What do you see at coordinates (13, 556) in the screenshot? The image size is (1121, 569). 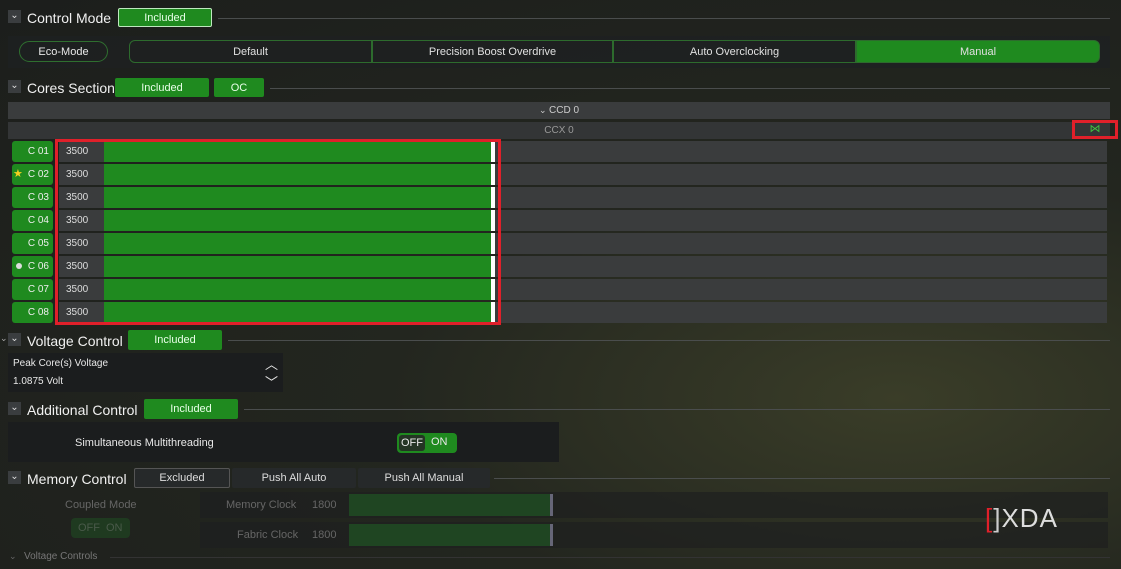 I see `collapse-voltage-controls-icon: ⌄` at bounding box center [13, 556].